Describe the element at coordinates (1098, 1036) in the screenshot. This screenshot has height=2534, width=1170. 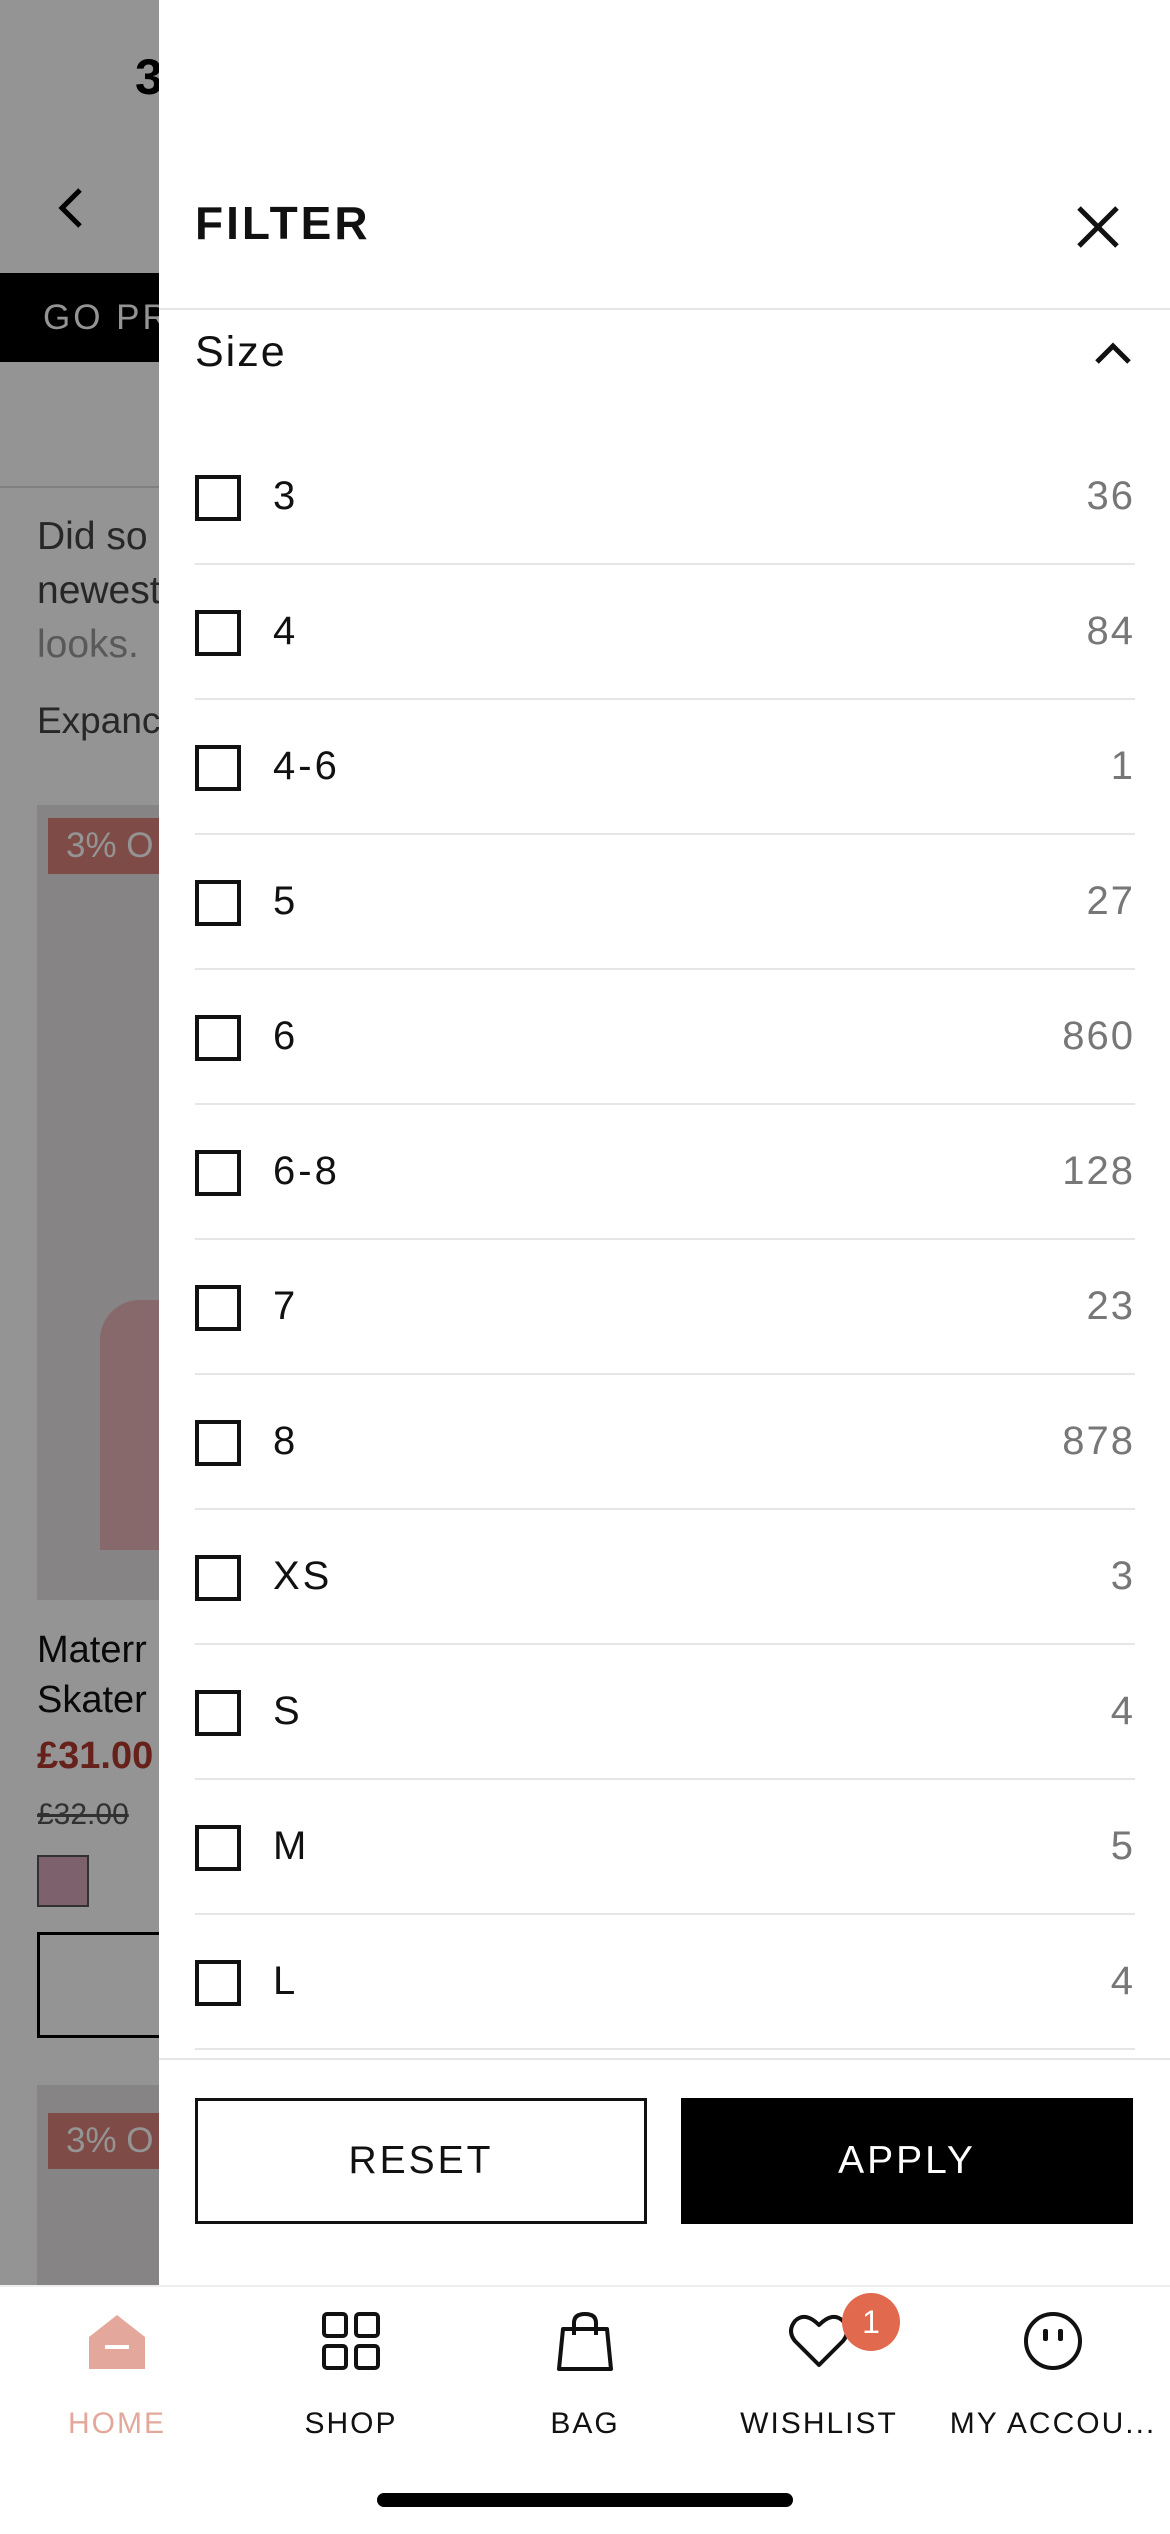
I see `size-count: 860` at that location.